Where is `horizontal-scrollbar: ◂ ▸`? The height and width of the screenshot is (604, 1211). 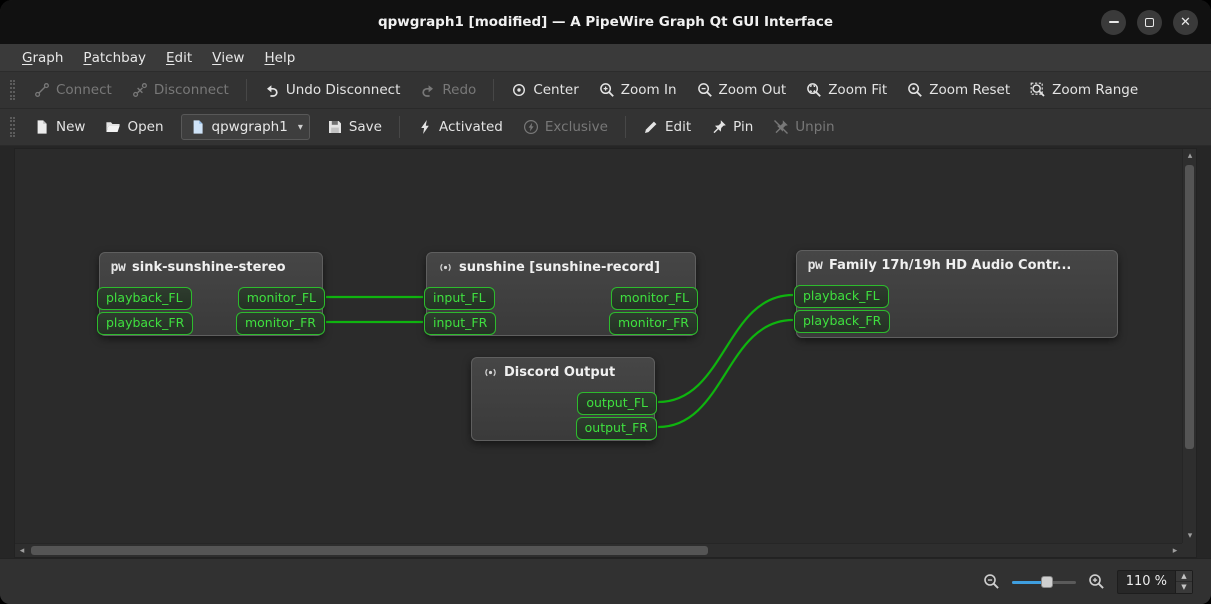
horizontal-scrollbar: ◂ ▸ is located at coordinates (598, 550).